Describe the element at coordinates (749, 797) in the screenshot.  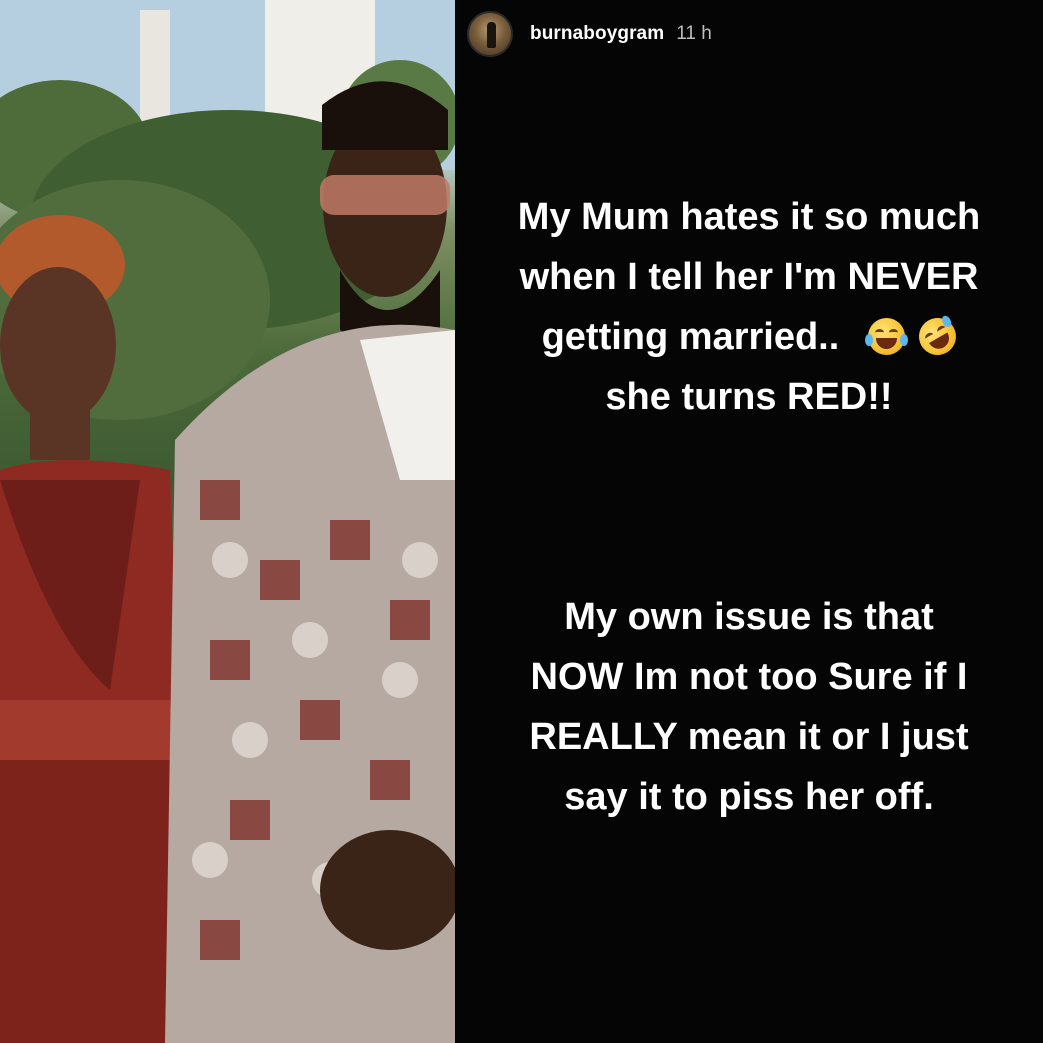
I see `story-line: say it to piss her off.` at that location.